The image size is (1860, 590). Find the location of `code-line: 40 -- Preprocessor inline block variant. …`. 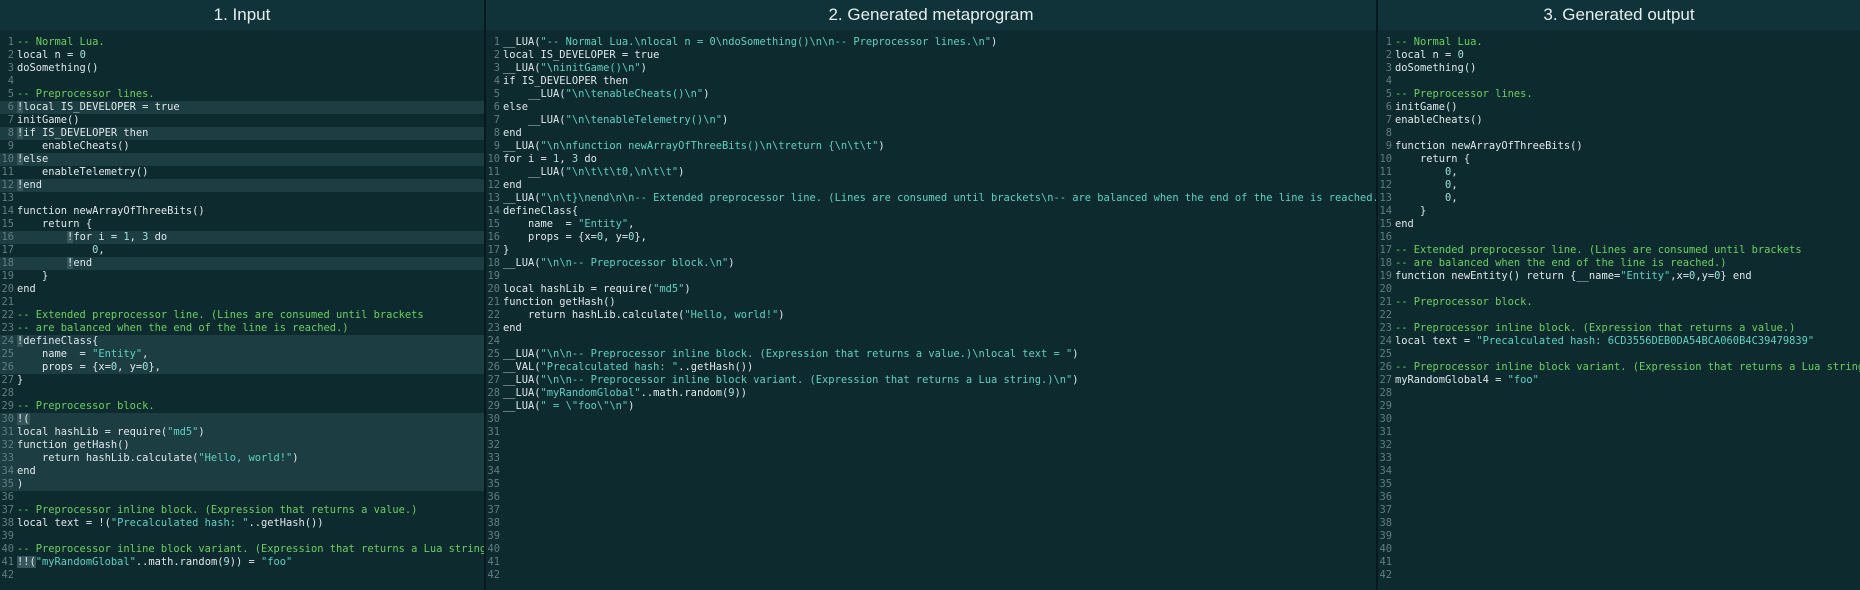

code-line: 40 -- Preprocessor inline block variant. … is located at coordinates (242, 549).